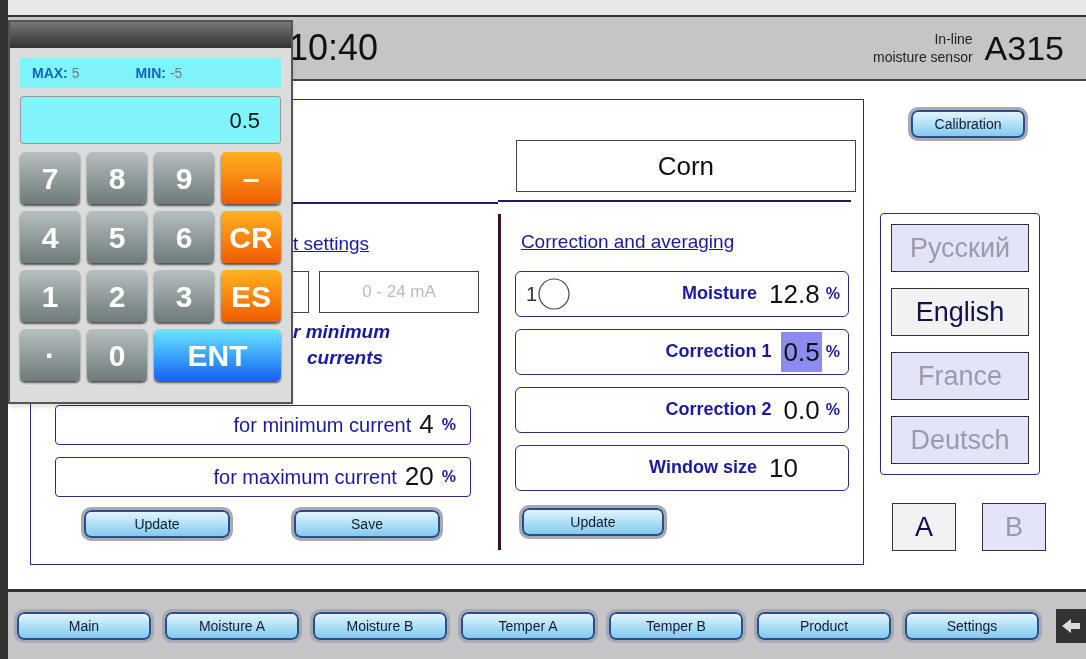  What do you see at coordinates (703, 467) in the screenshot?
I see `row-label: Window size` at bounding box center [703, 467].